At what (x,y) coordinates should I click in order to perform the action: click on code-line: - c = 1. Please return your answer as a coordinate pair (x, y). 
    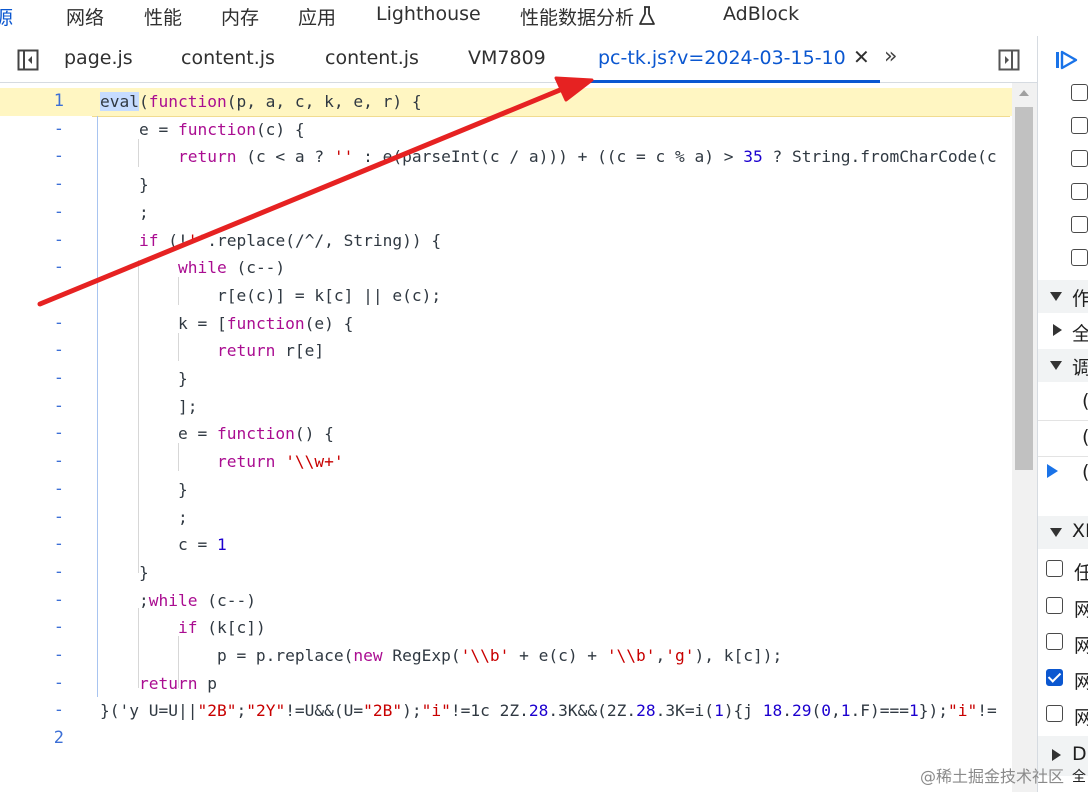
    Looking at the image, I should click on (506, 545).